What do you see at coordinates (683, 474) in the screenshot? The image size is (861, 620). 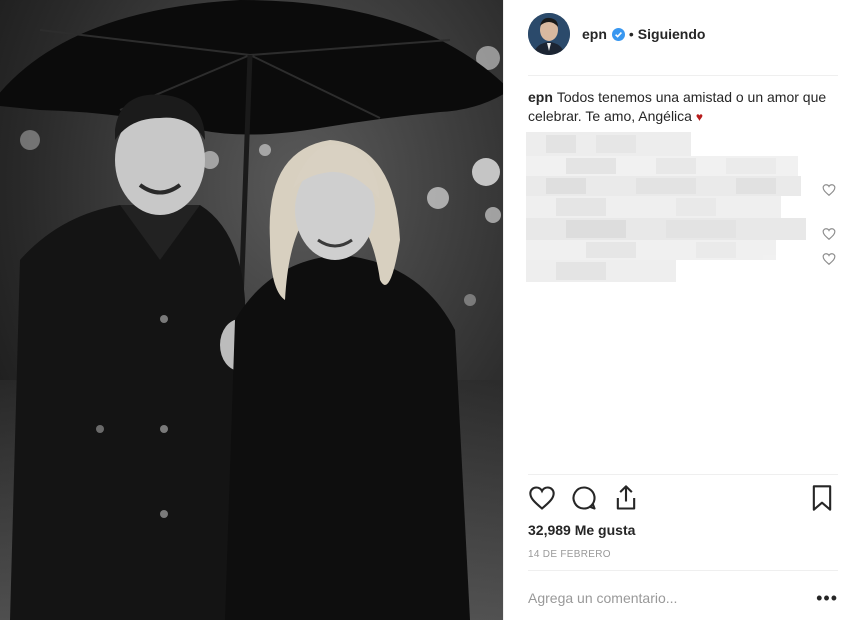 I see `actions-divider` at bounding box center [683, 474].